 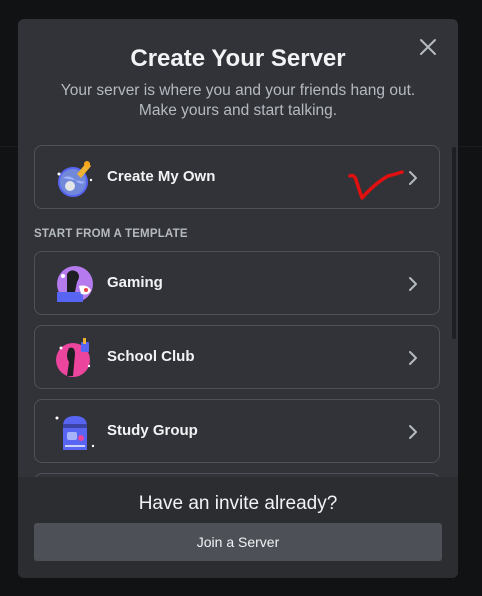 I want to click on template-label-study-group: Study Group, so click(x=152, y=430).